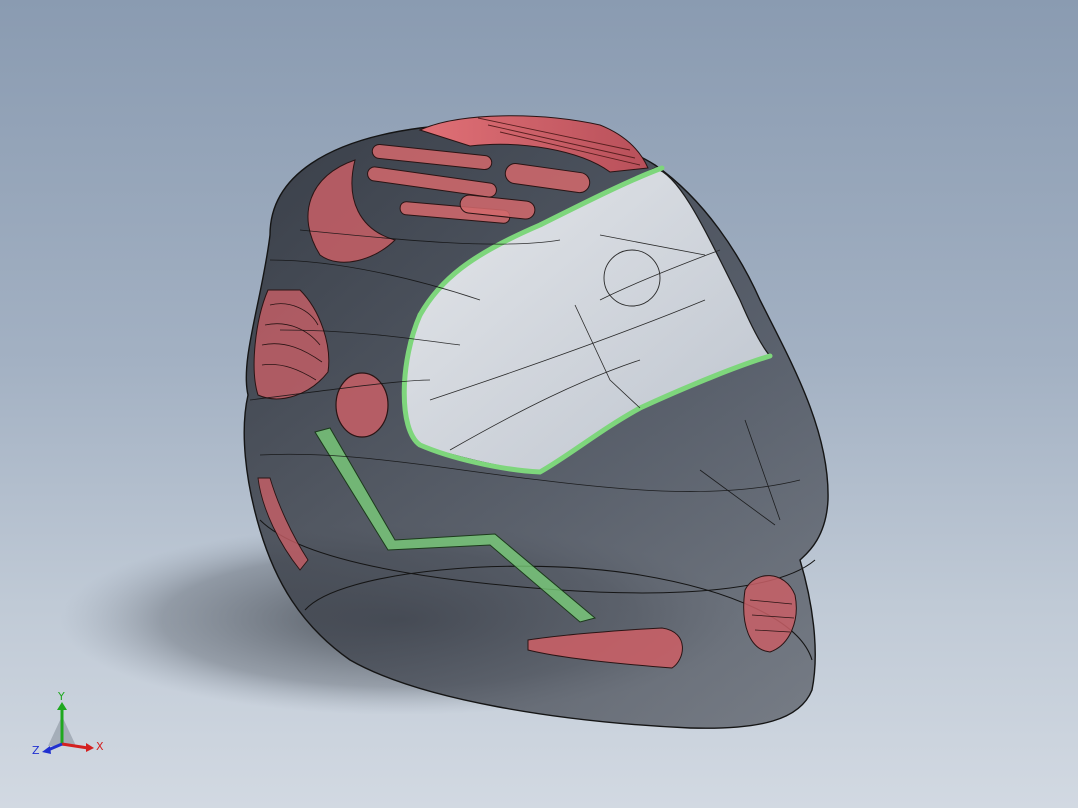 The height and width of the screenshot is (808, 1078). What do you see at coordinates (100, 746) in the screenshot?
I see `triad-x-label: X` at bounding box center [100, 746].